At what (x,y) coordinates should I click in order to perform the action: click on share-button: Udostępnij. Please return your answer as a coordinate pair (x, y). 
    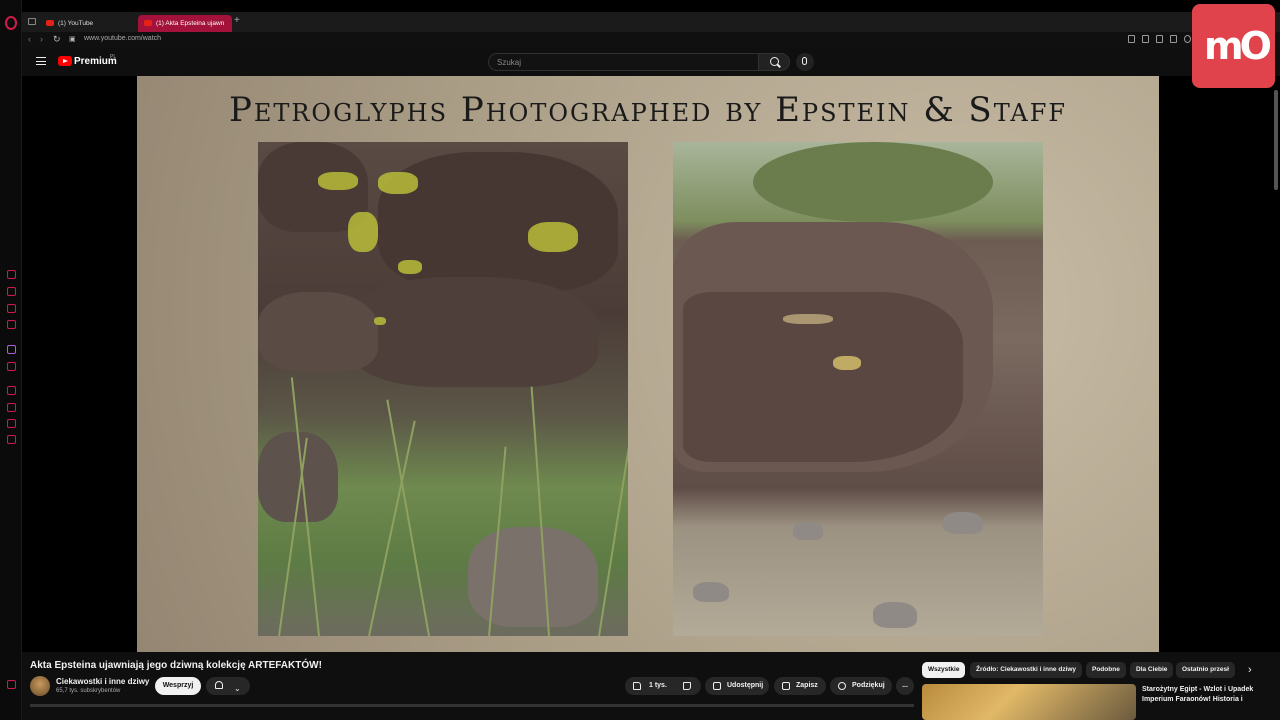
    Looking at the image, I should click on (737, 686).